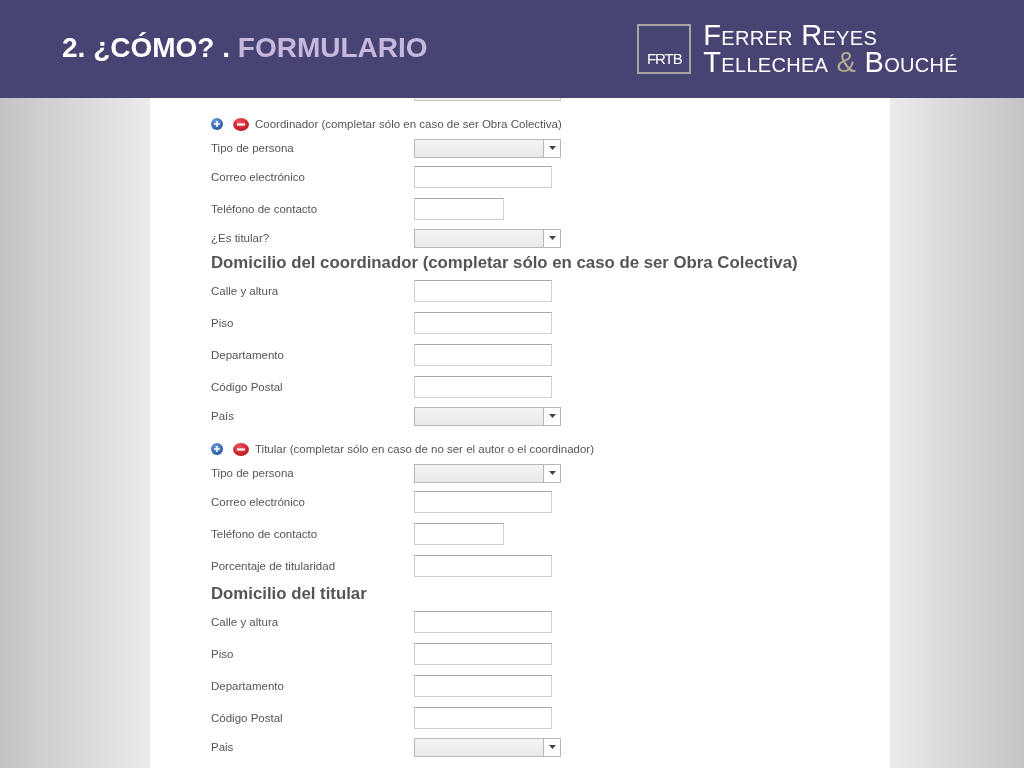 This screenshot has height=768, width=1024. Describe the element at coordinates (274, 566) in the screenshot. I see `field-label: Porcentaje de titularidad` at that location.